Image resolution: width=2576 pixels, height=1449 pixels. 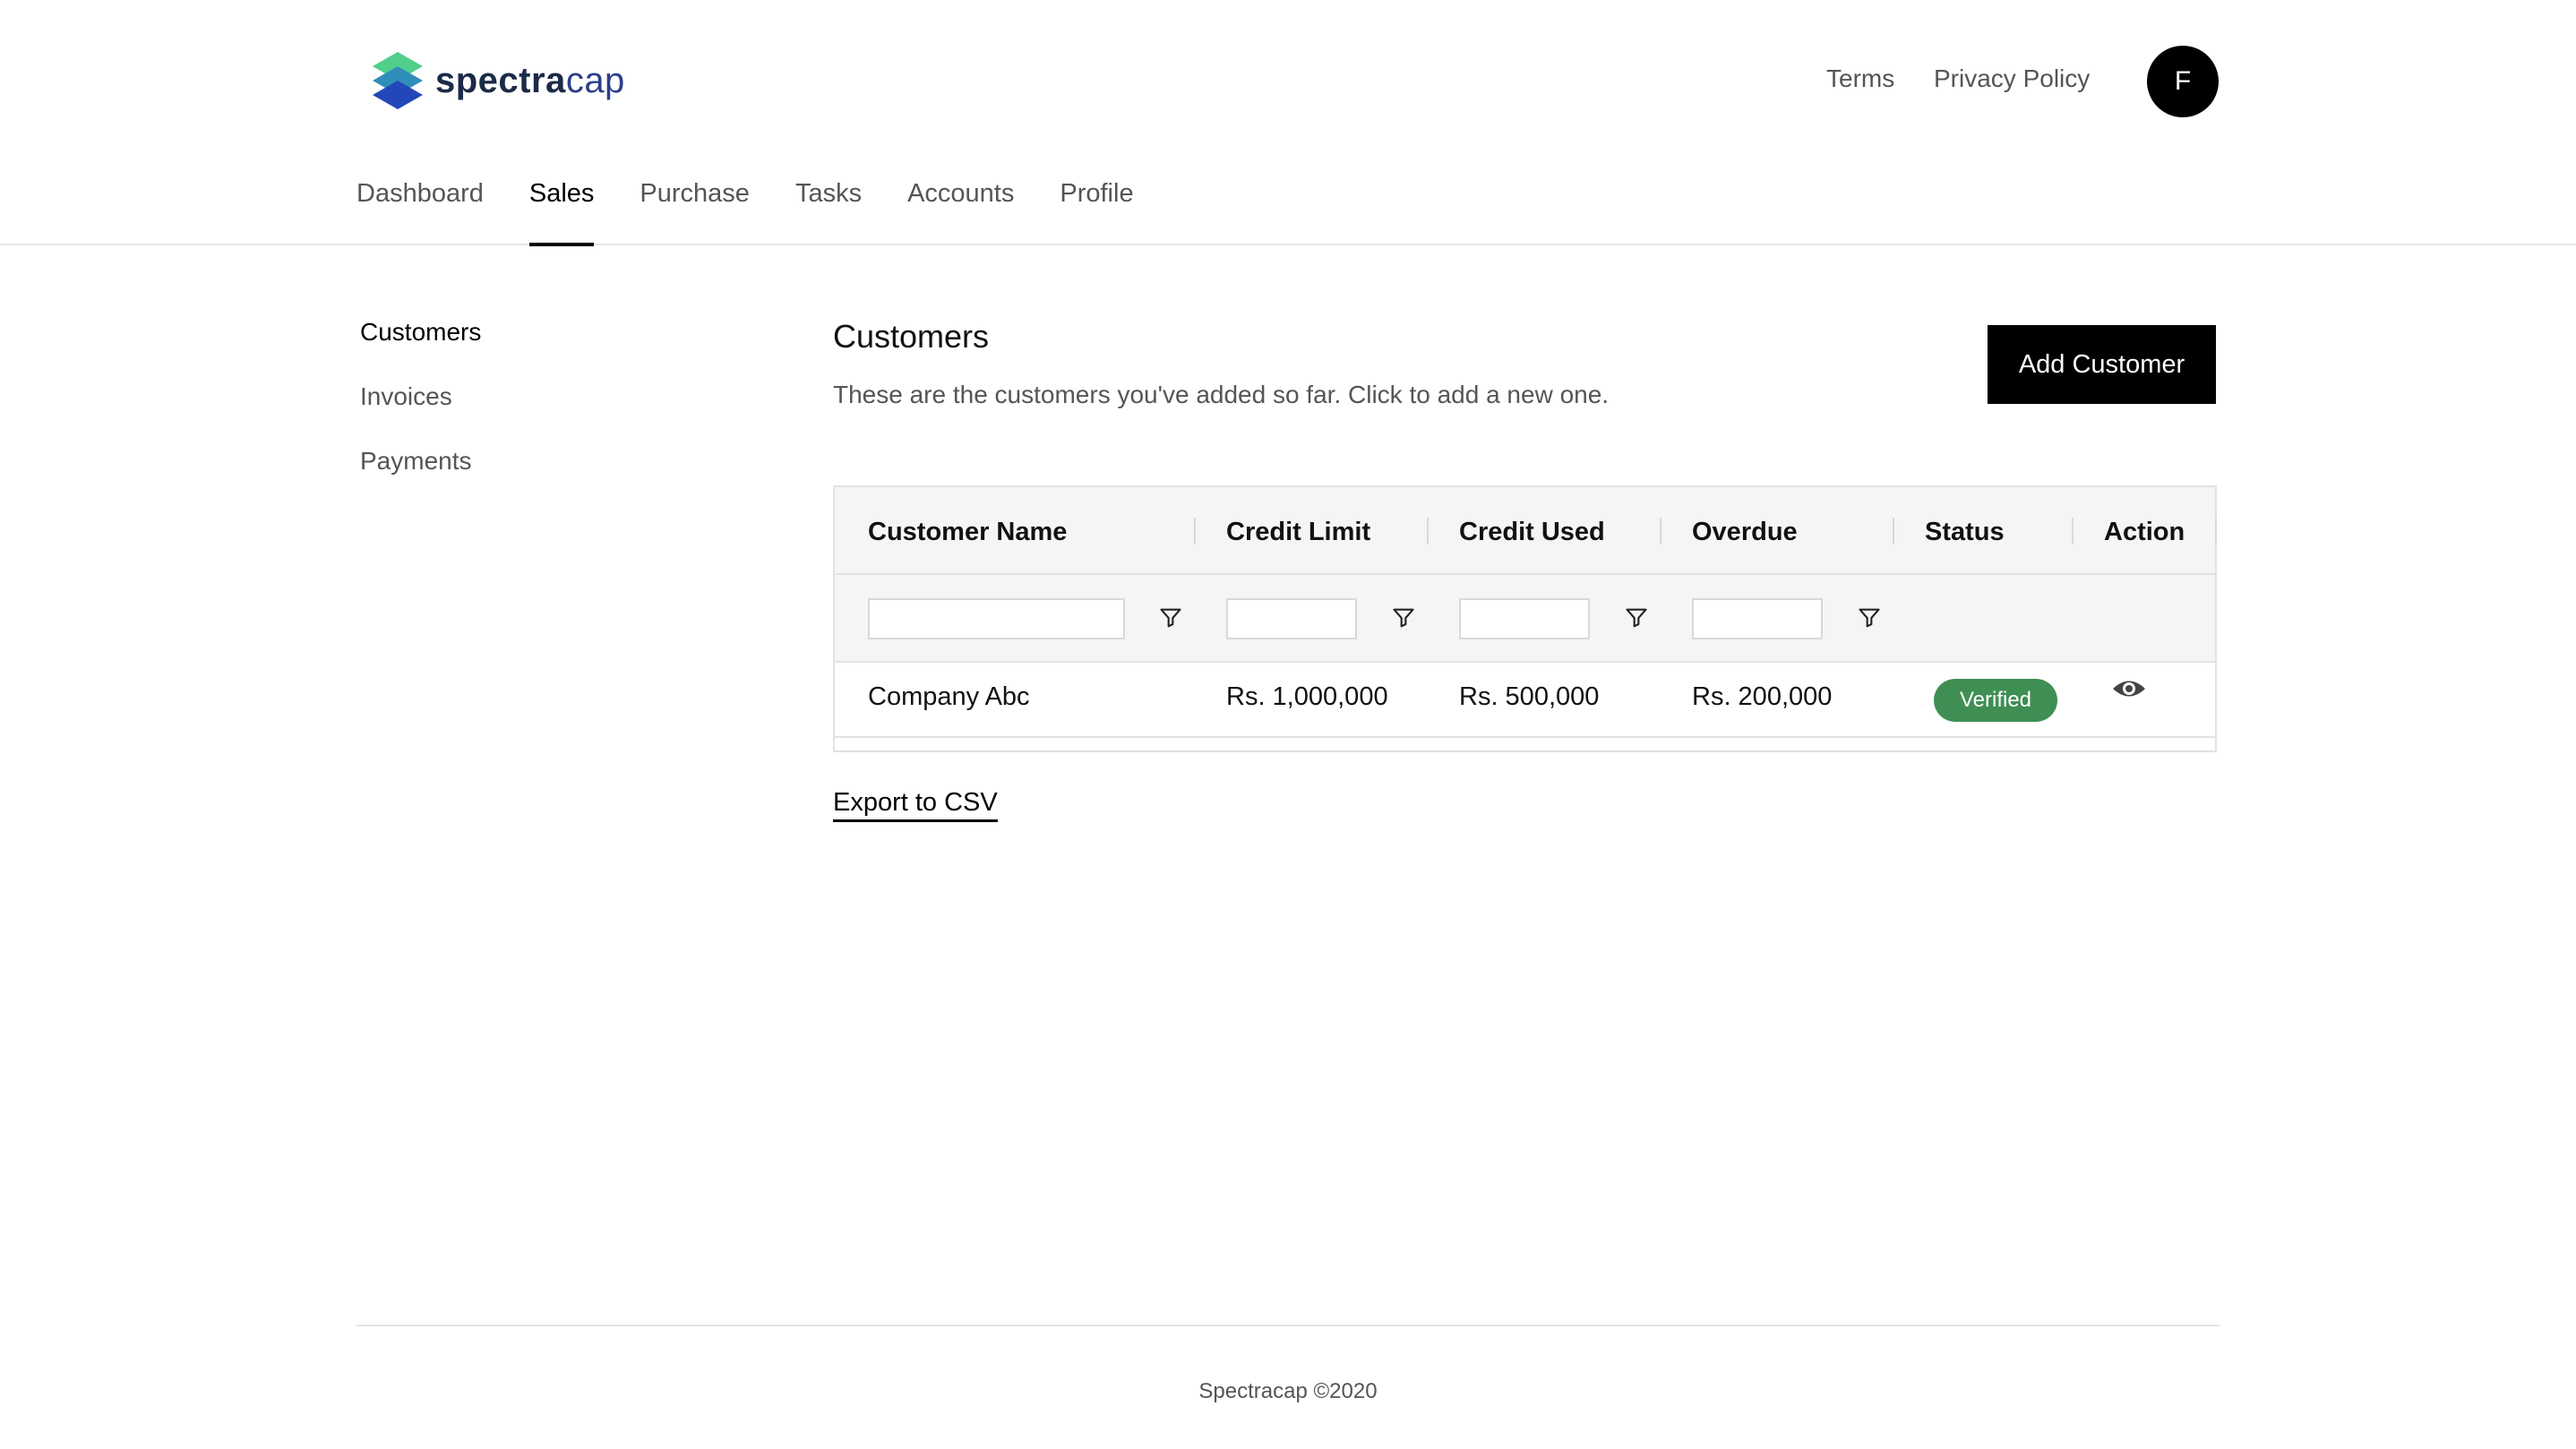 I want to click on credit-used-cell: Rs. 500,000, so click(x=1529, y=696).